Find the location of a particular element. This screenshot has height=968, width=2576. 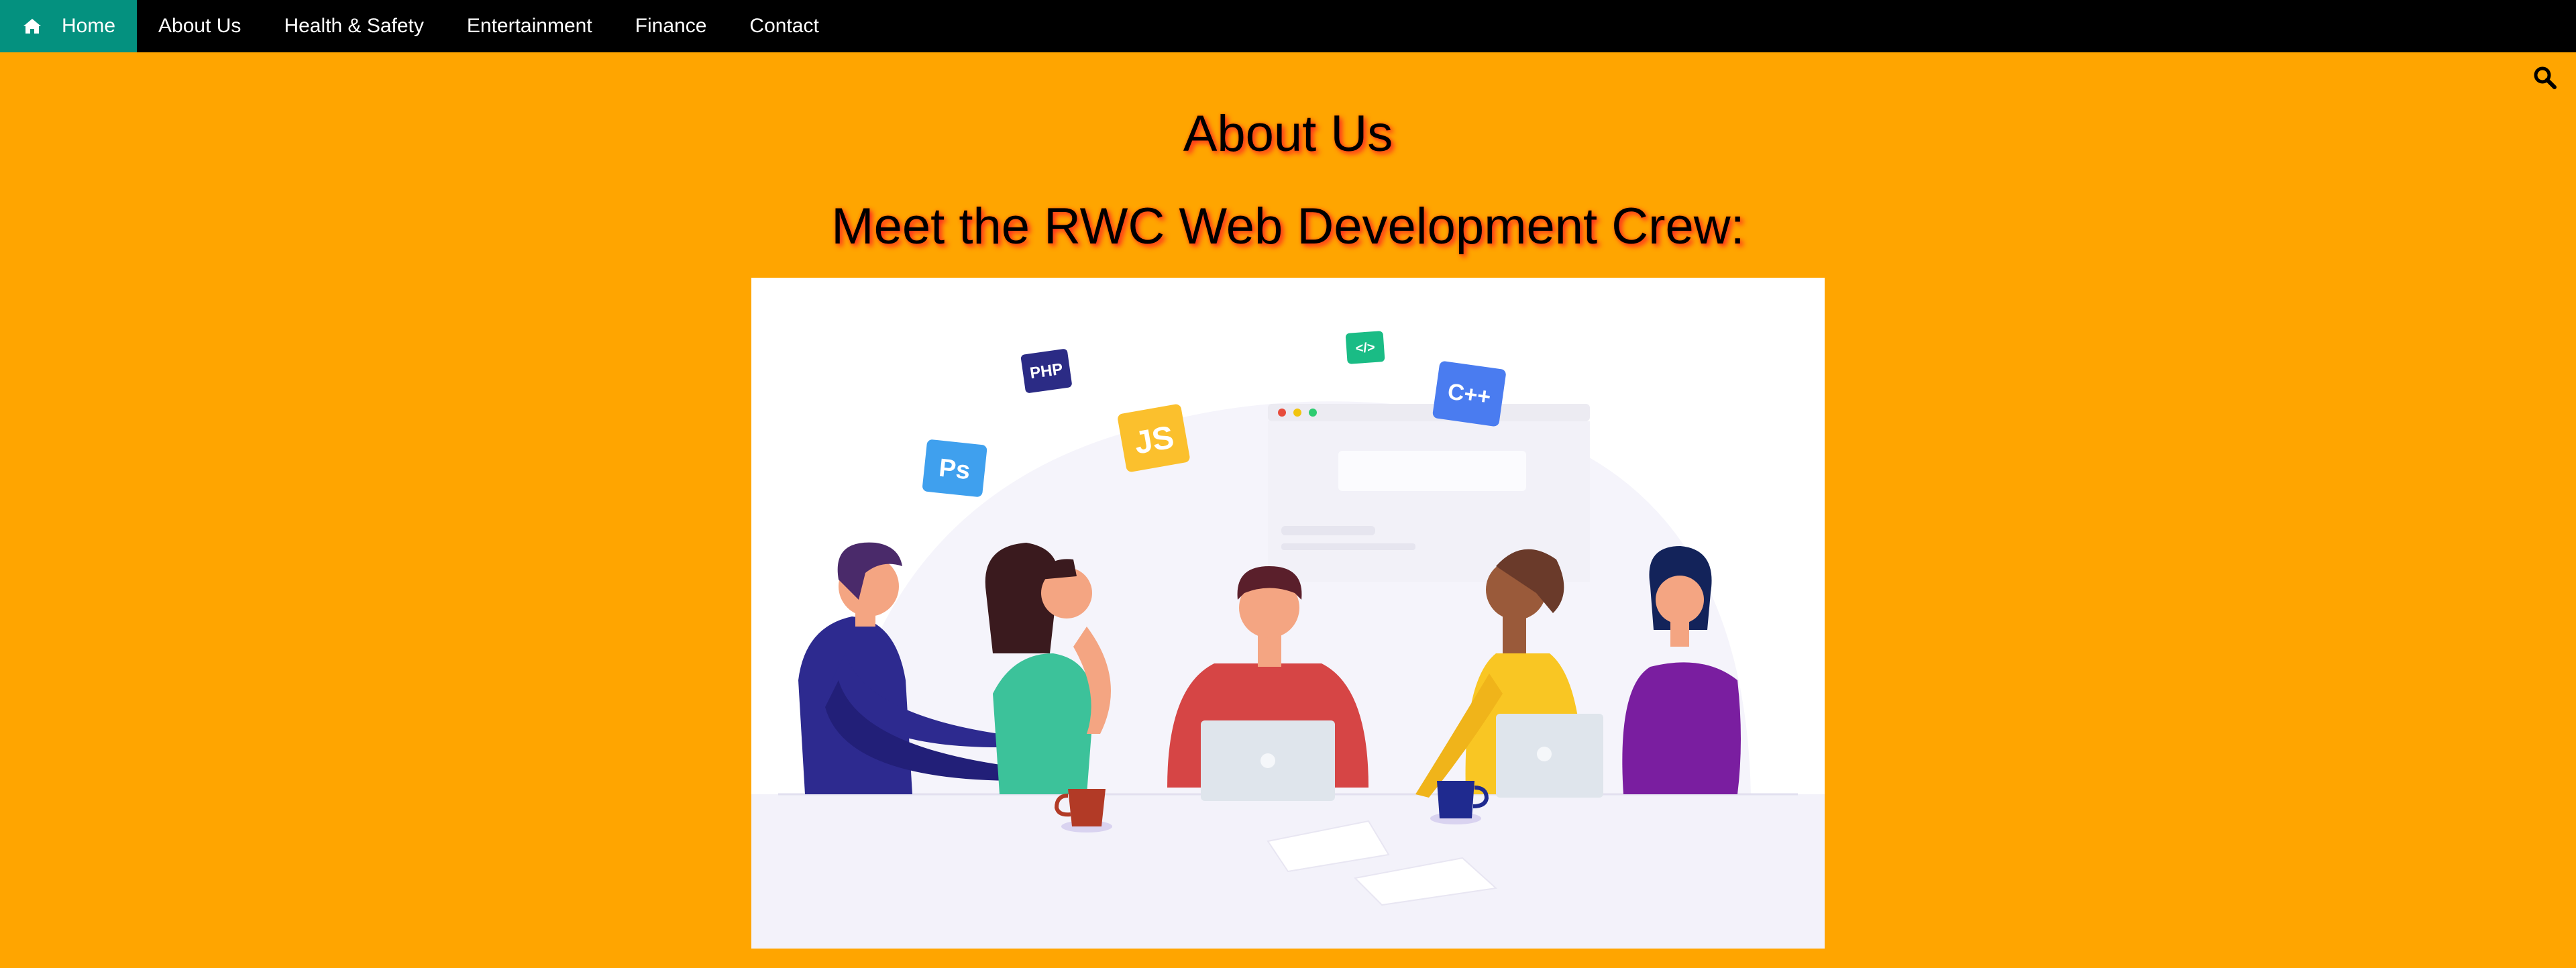

nav-item-finance: Finance is located at coordinates (671, 26).